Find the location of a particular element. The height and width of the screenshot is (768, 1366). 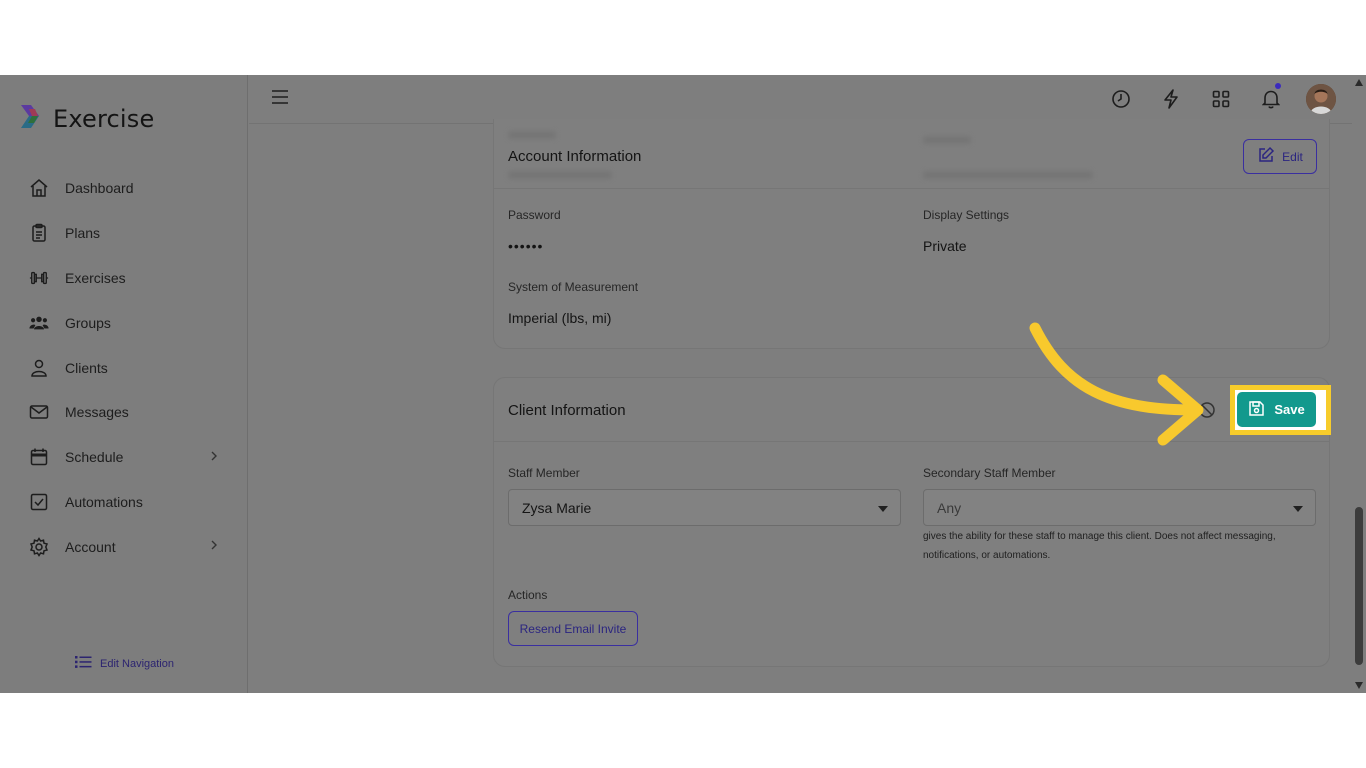

sidebar-item-schedule: Schedule is located at coordinates (124, 457).